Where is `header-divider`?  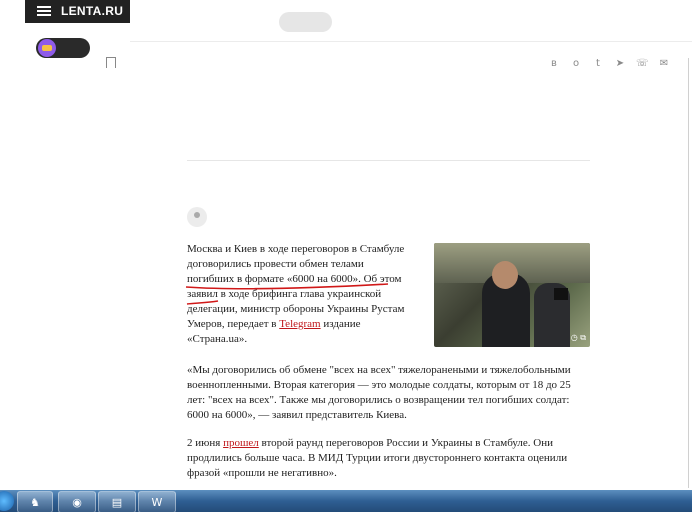
header-divider is located at coordinates (411, 41).